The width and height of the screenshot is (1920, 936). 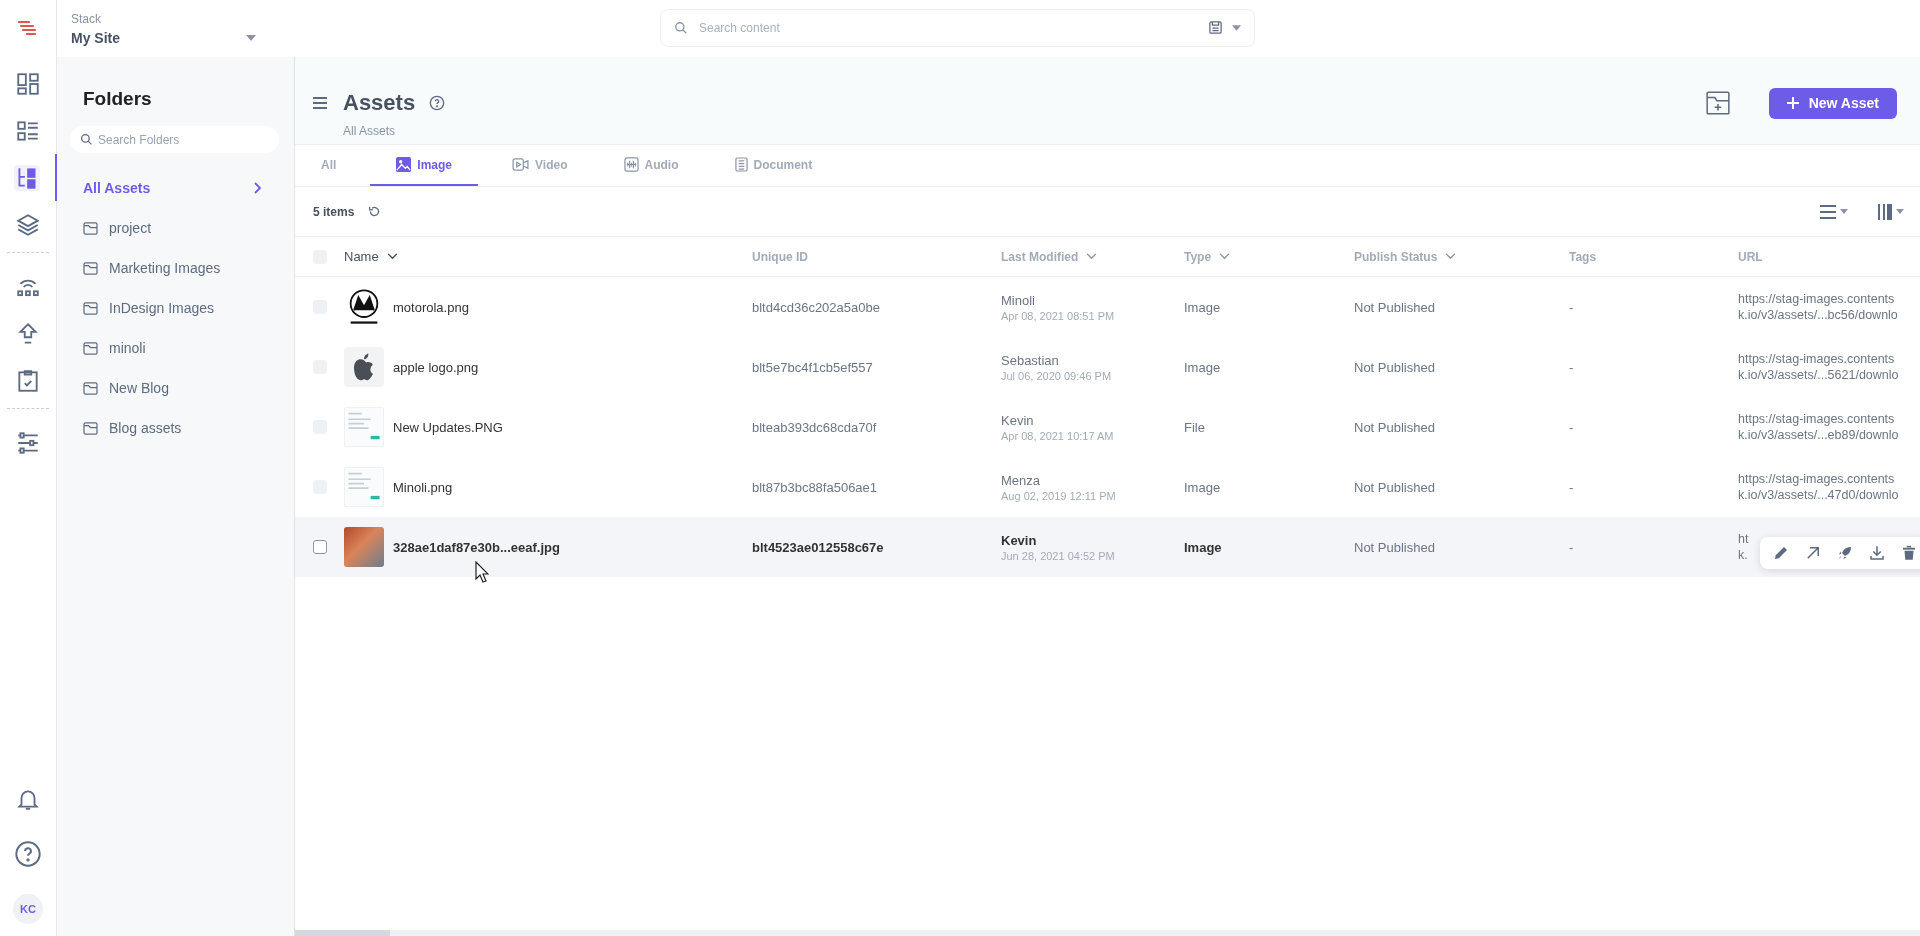 I want to click on audio-icon, so click(x=631, y=164).